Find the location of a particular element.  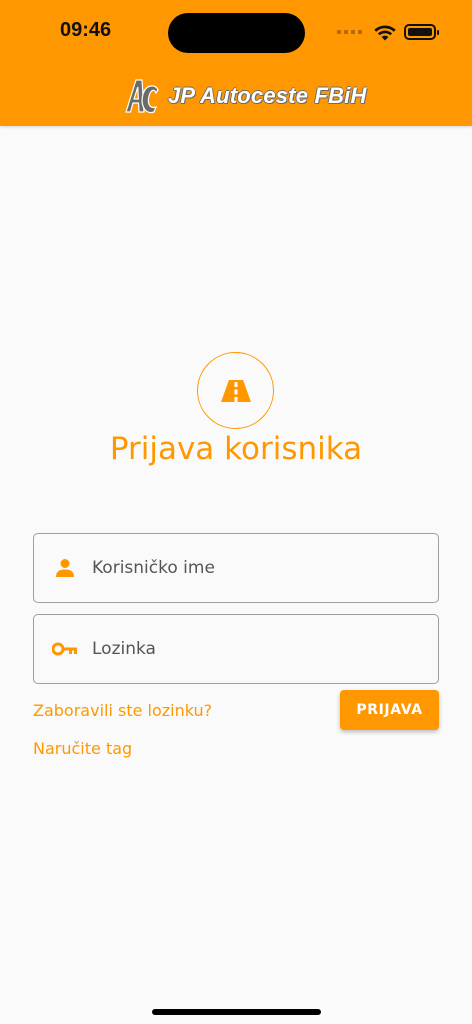

road-icon is located at coordinates (235, 390).